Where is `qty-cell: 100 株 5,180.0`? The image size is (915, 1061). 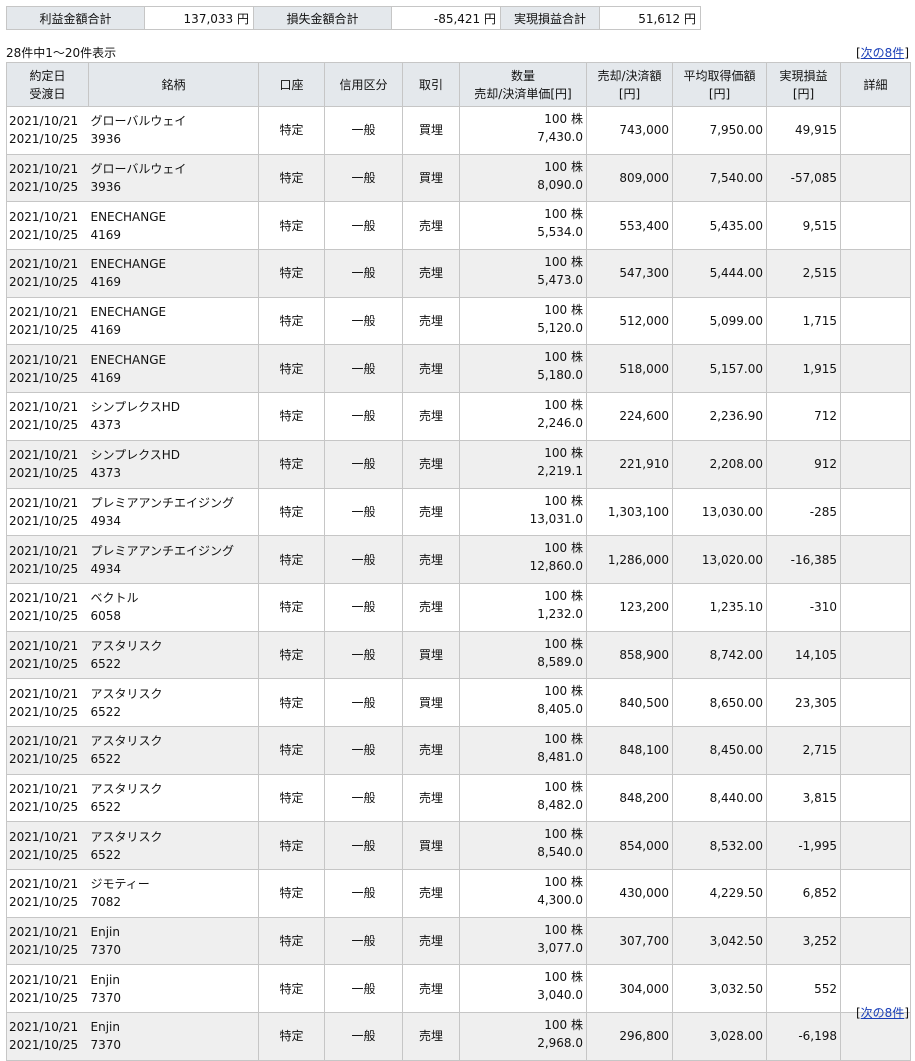 qty-cell: 100 株 5,180.0 is located at coordinates (523, 369).